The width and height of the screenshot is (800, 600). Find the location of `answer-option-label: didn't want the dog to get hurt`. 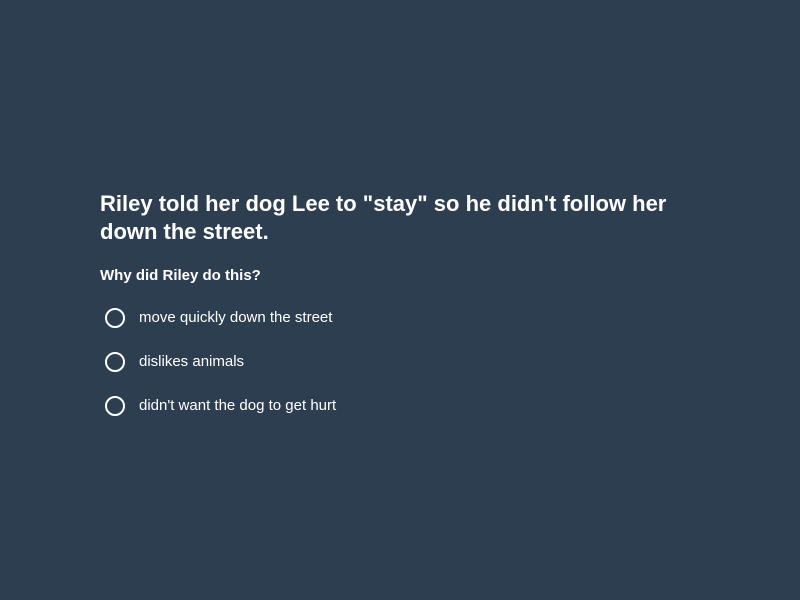

answer-option-label: didn't want the dog to get hurt is located at coordinates (238, 405).